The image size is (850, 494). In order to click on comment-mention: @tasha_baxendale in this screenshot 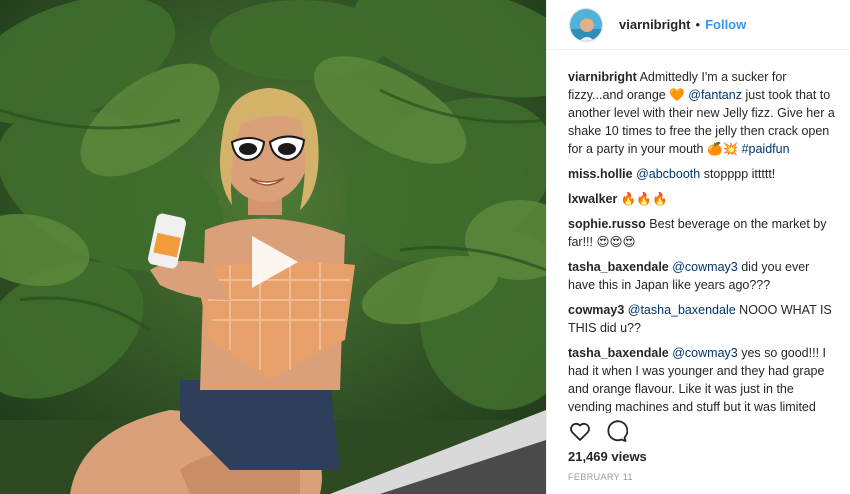, I will do `click(682, 310)`.